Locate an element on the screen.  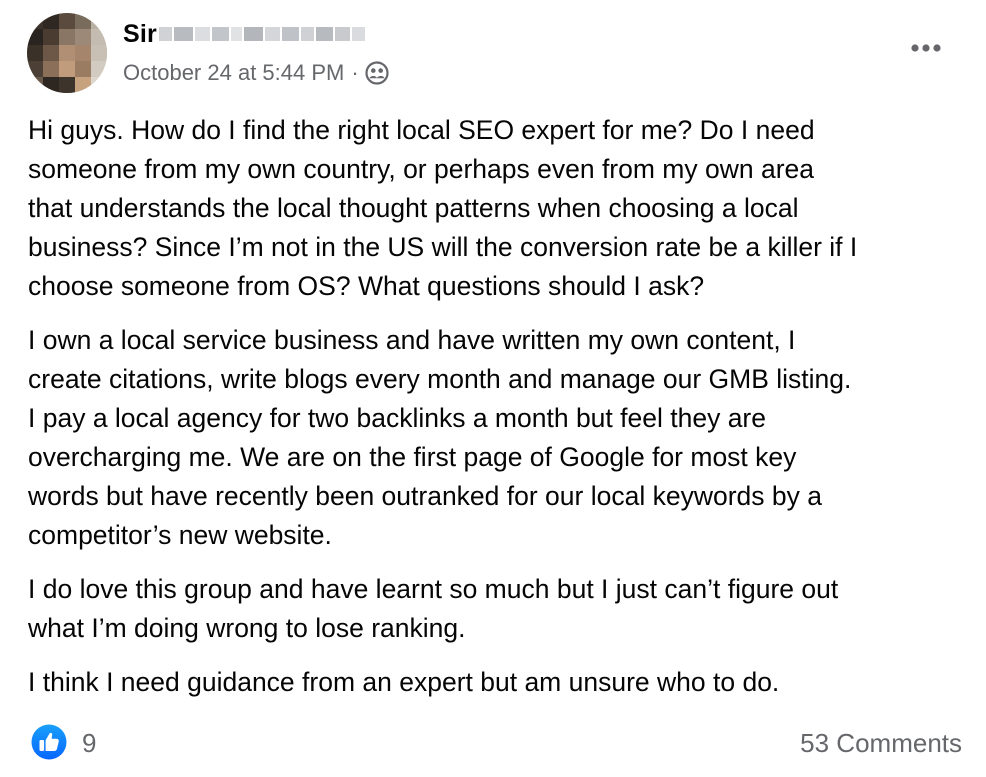
post-meta: October 24 at 5:44 PM · is located at coordinates (256, 73).